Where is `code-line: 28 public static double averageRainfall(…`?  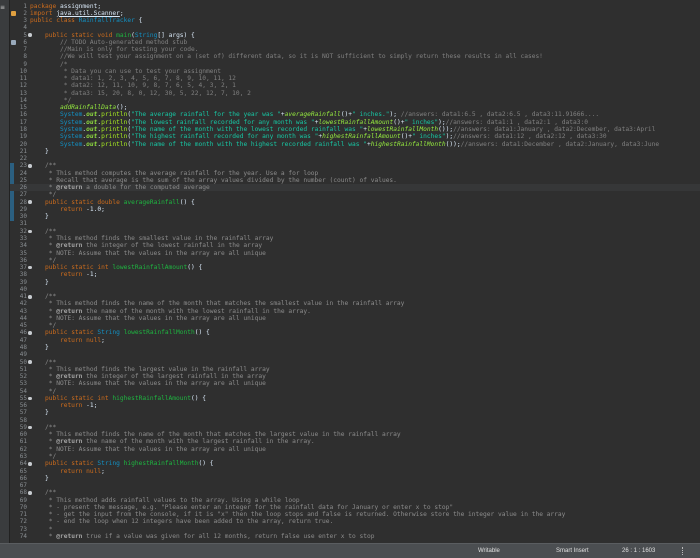
code-line: 28 public static double averageRainfall(… is located at coordinates (355, 202).